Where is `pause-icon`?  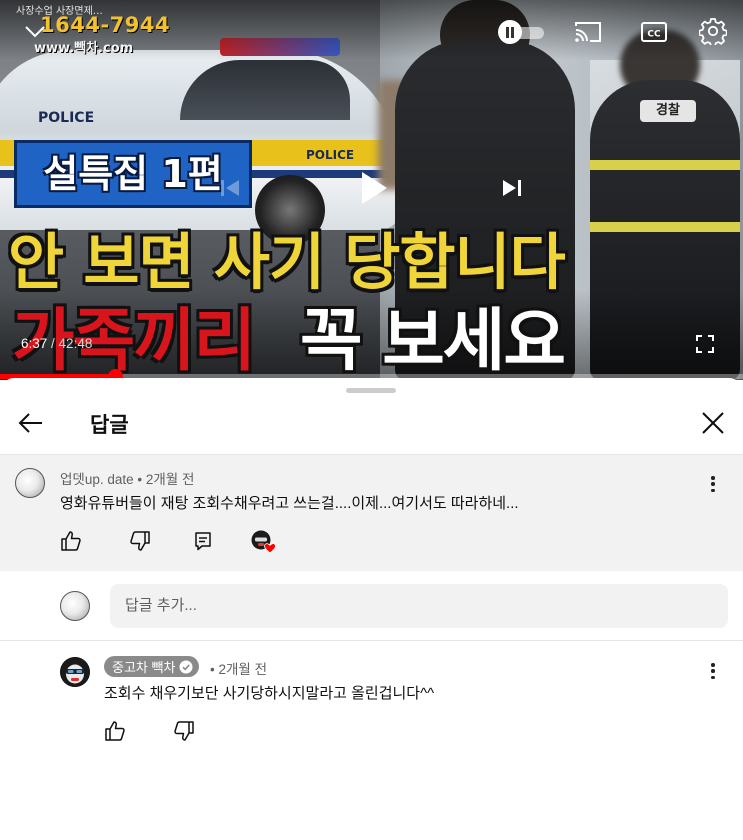 pause-icon is located at coordinates (510, 32).